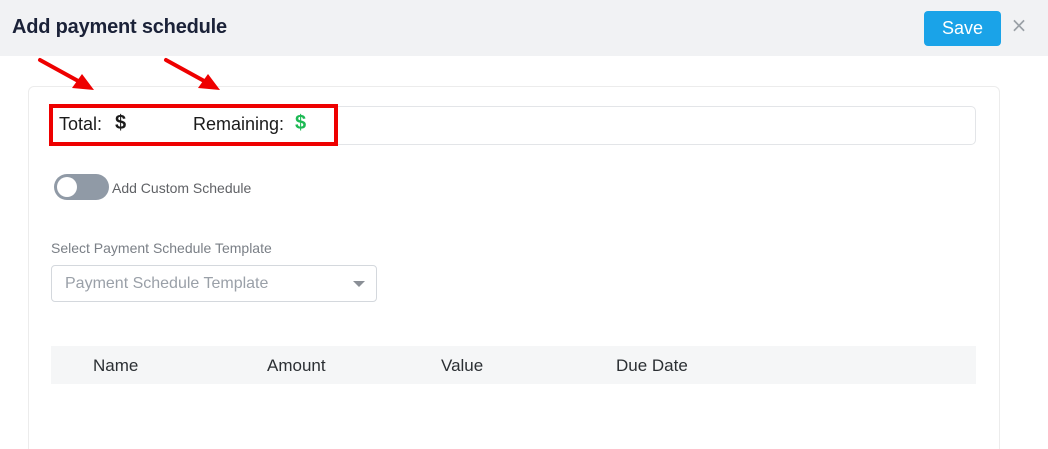 The height and width of the screenshot is (449, 1048). I want to click on schedule-table-header: Name Amount Value Due Date, so click(513, 365).